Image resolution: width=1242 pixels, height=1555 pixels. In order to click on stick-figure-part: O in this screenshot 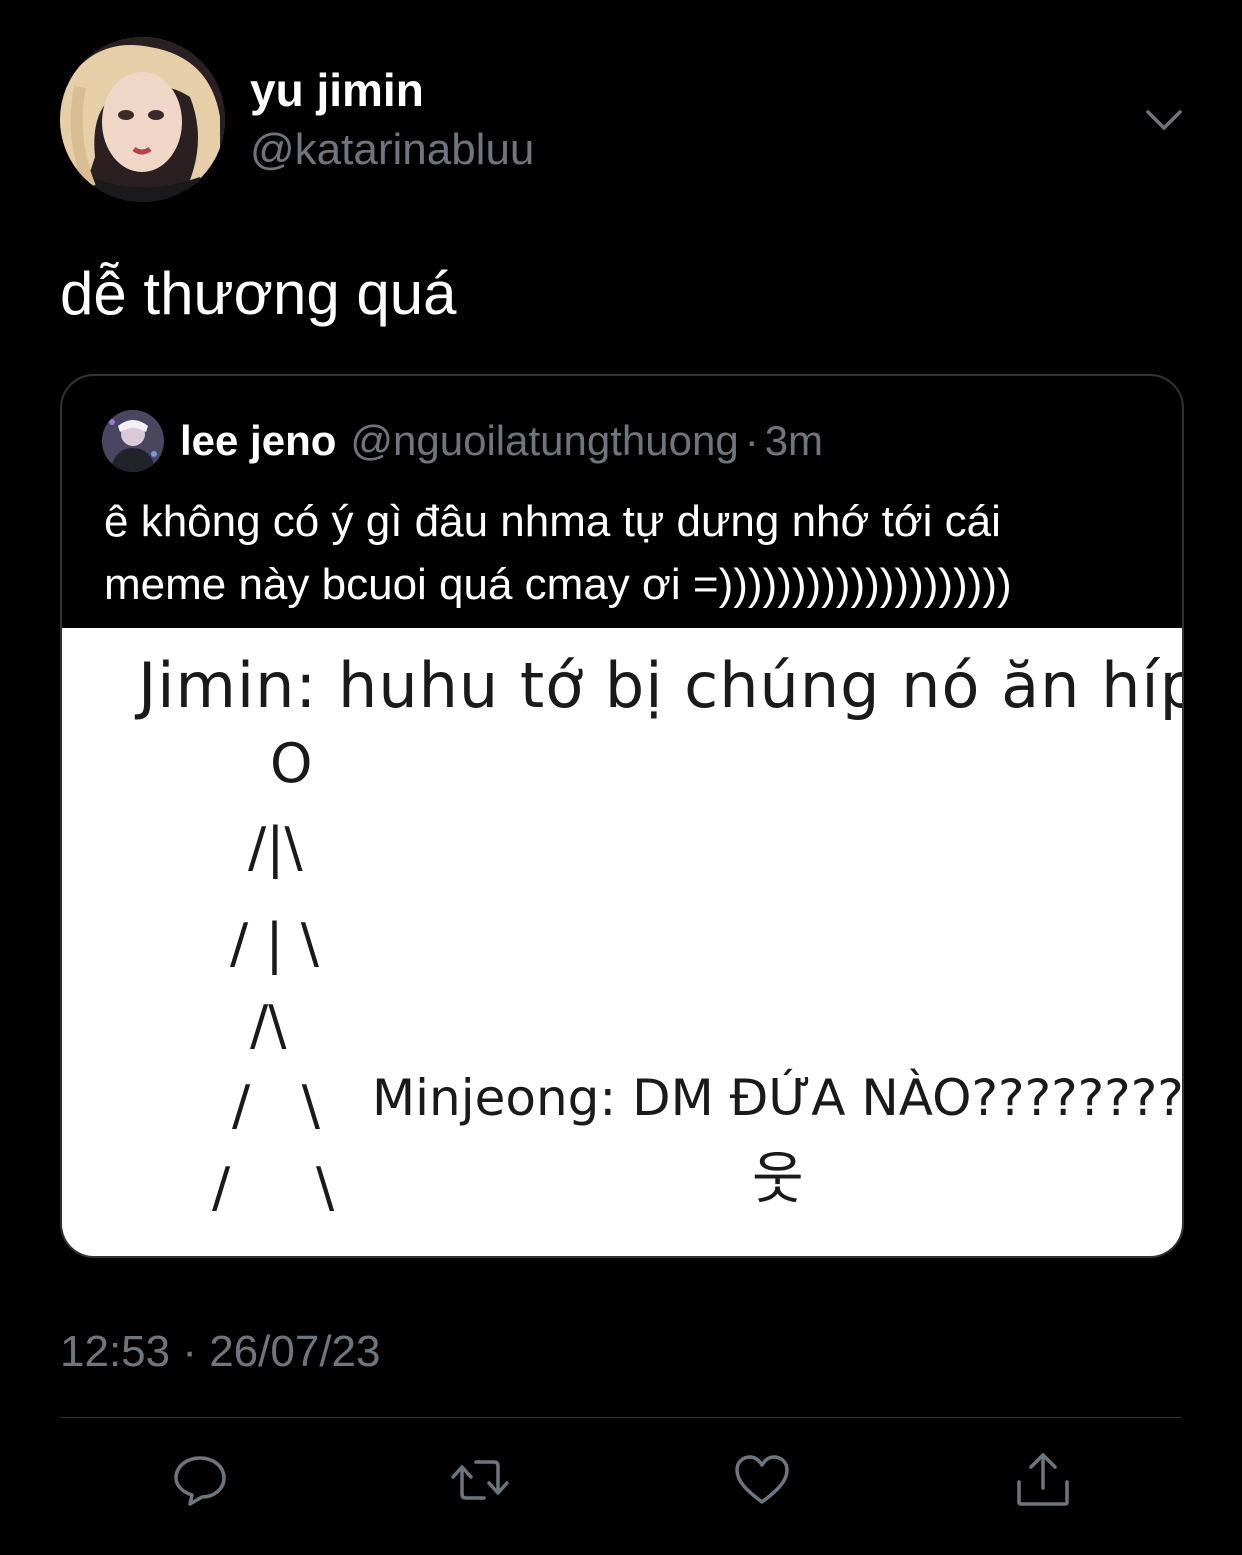, I will do `click(291, 763)`.